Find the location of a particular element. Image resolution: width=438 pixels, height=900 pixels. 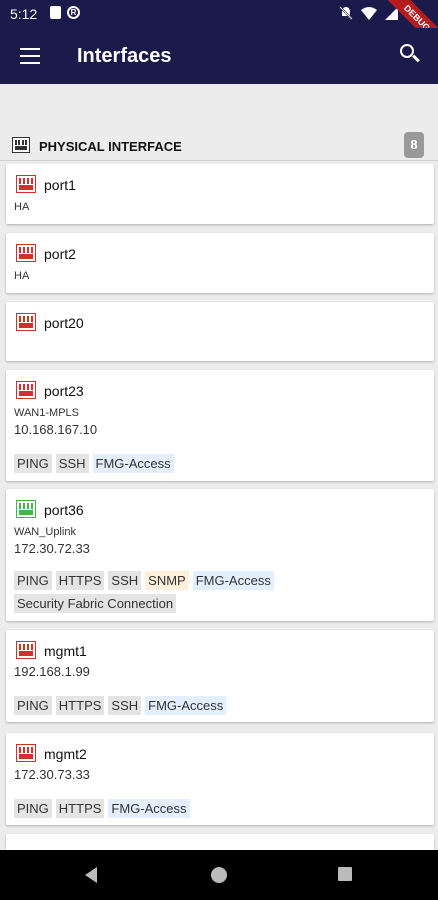

interface-card: port20 is located at coordinates (220, 331).